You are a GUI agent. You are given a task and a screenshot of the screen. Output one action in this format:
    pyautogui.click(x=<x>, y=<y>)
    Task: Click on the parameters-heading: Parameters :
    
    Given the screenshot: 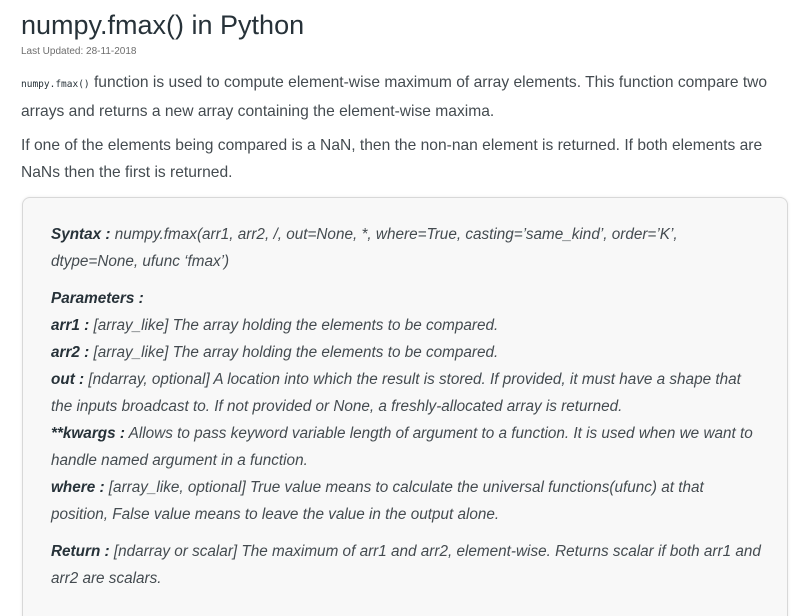 What is the action you would take?
    pyautogui.click(x=97, y=298)
    